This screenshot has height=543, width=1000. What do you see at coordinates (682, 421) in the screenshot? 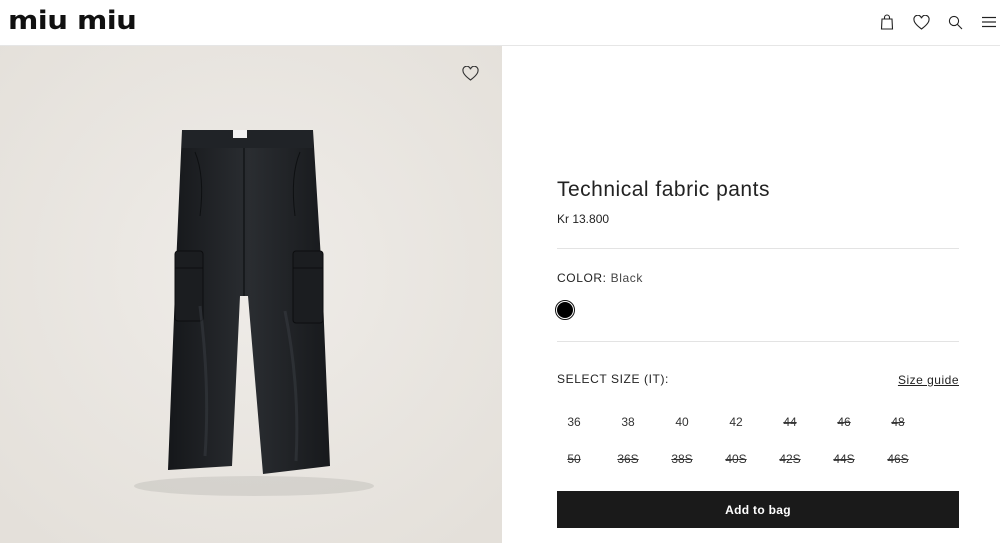
I see `size-option-40: 40` at bounding box center [682, 421].